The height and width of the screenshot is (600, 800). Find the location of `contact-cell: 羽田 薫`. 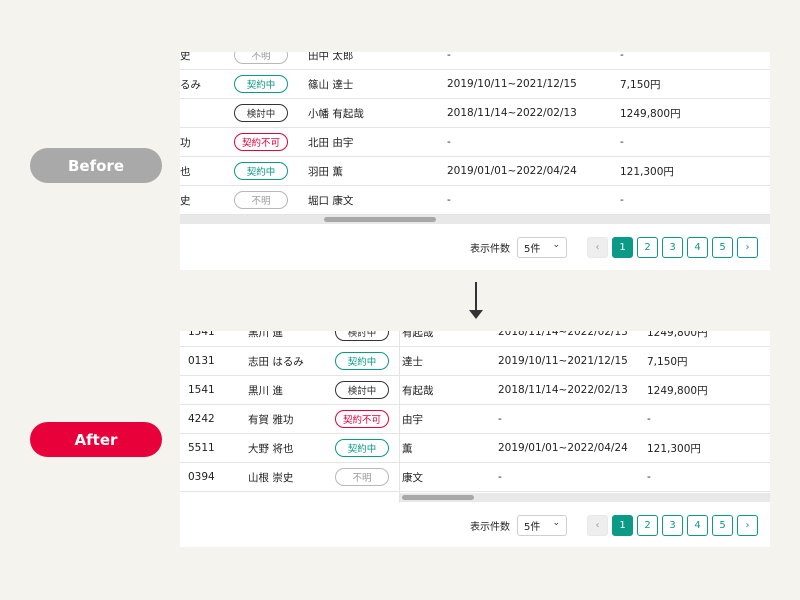

contact-cell: 羽田 薫 is located at coordinates (325, 171).